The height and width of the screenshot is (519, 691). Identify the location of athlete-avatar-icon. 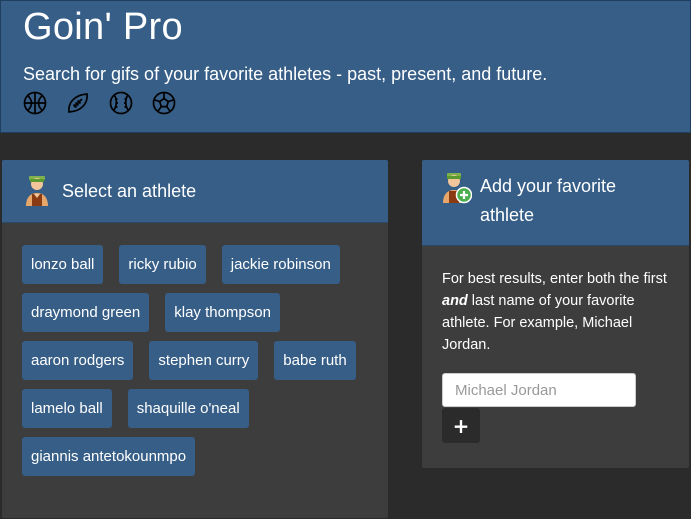
(37, 191).